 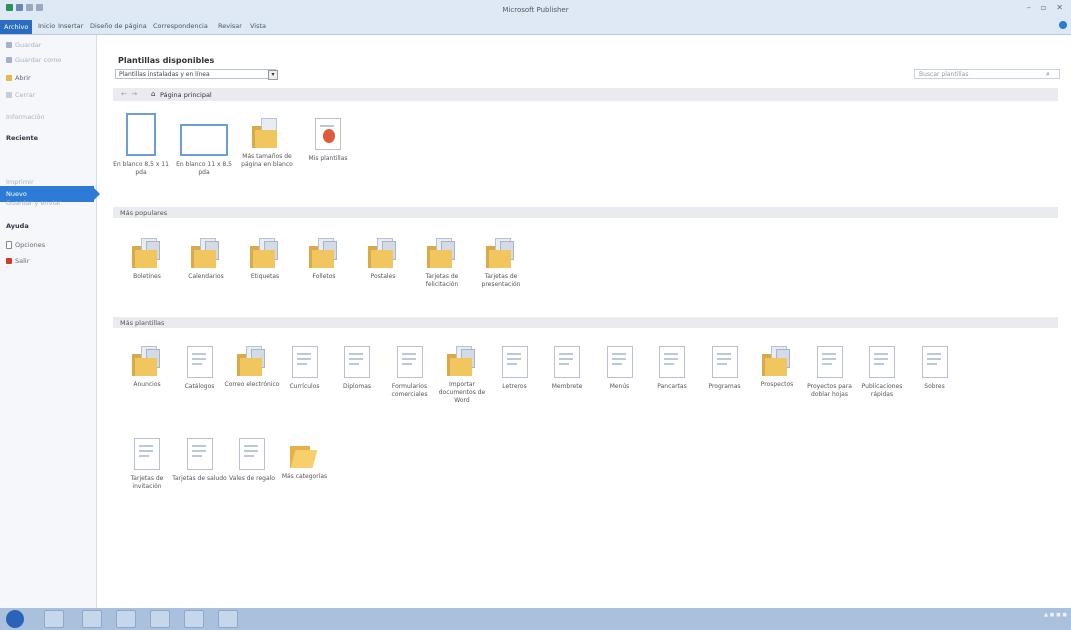 What do you see at coordinates (18, 78) in the screenshot?
I see `sidebar-item-abrir: Abrir` at bounding box center [18, 78].